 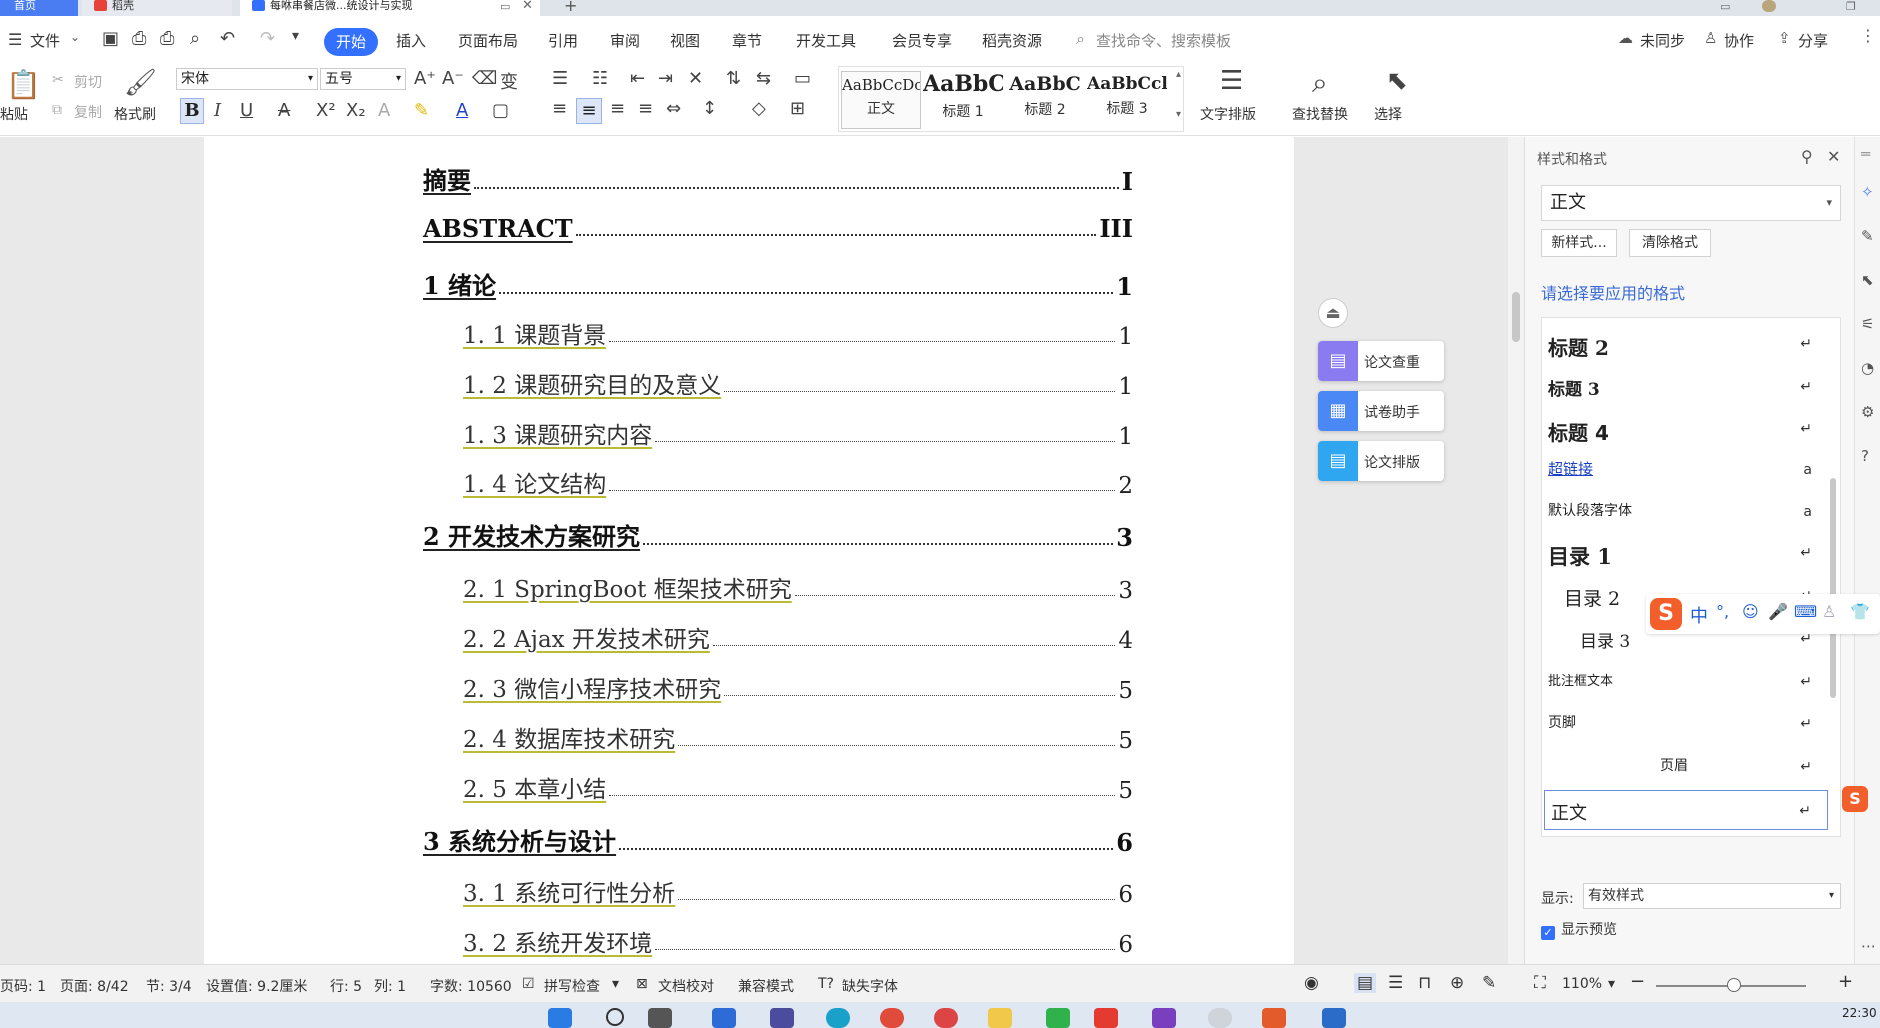 I want to click on toc-entry: 1. 2 课题研究目的及意义 1, so click(x=778, y=383).